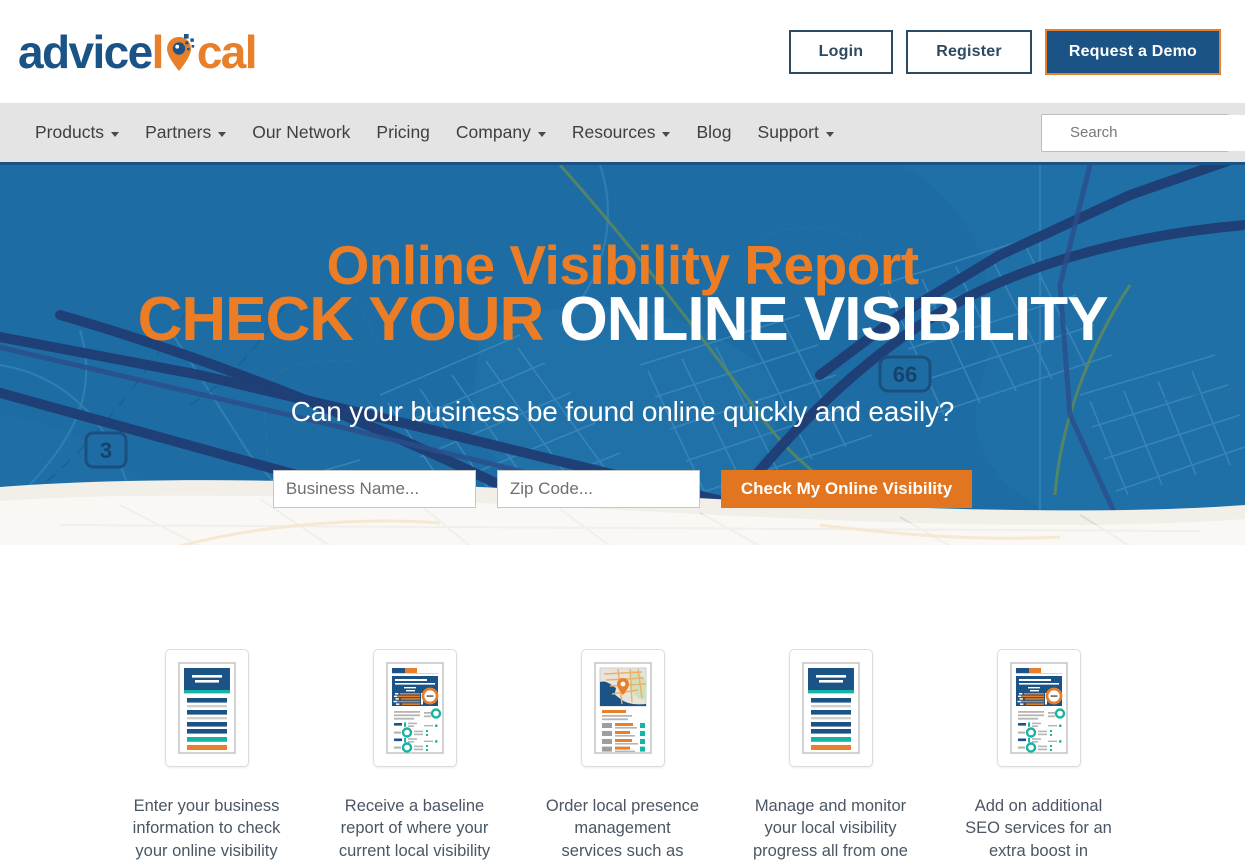 This screenshot has width=1245, height=865. Describe the element at coordinates (180, 52) in the screenshot. I see `map-pin-icon` at that location.